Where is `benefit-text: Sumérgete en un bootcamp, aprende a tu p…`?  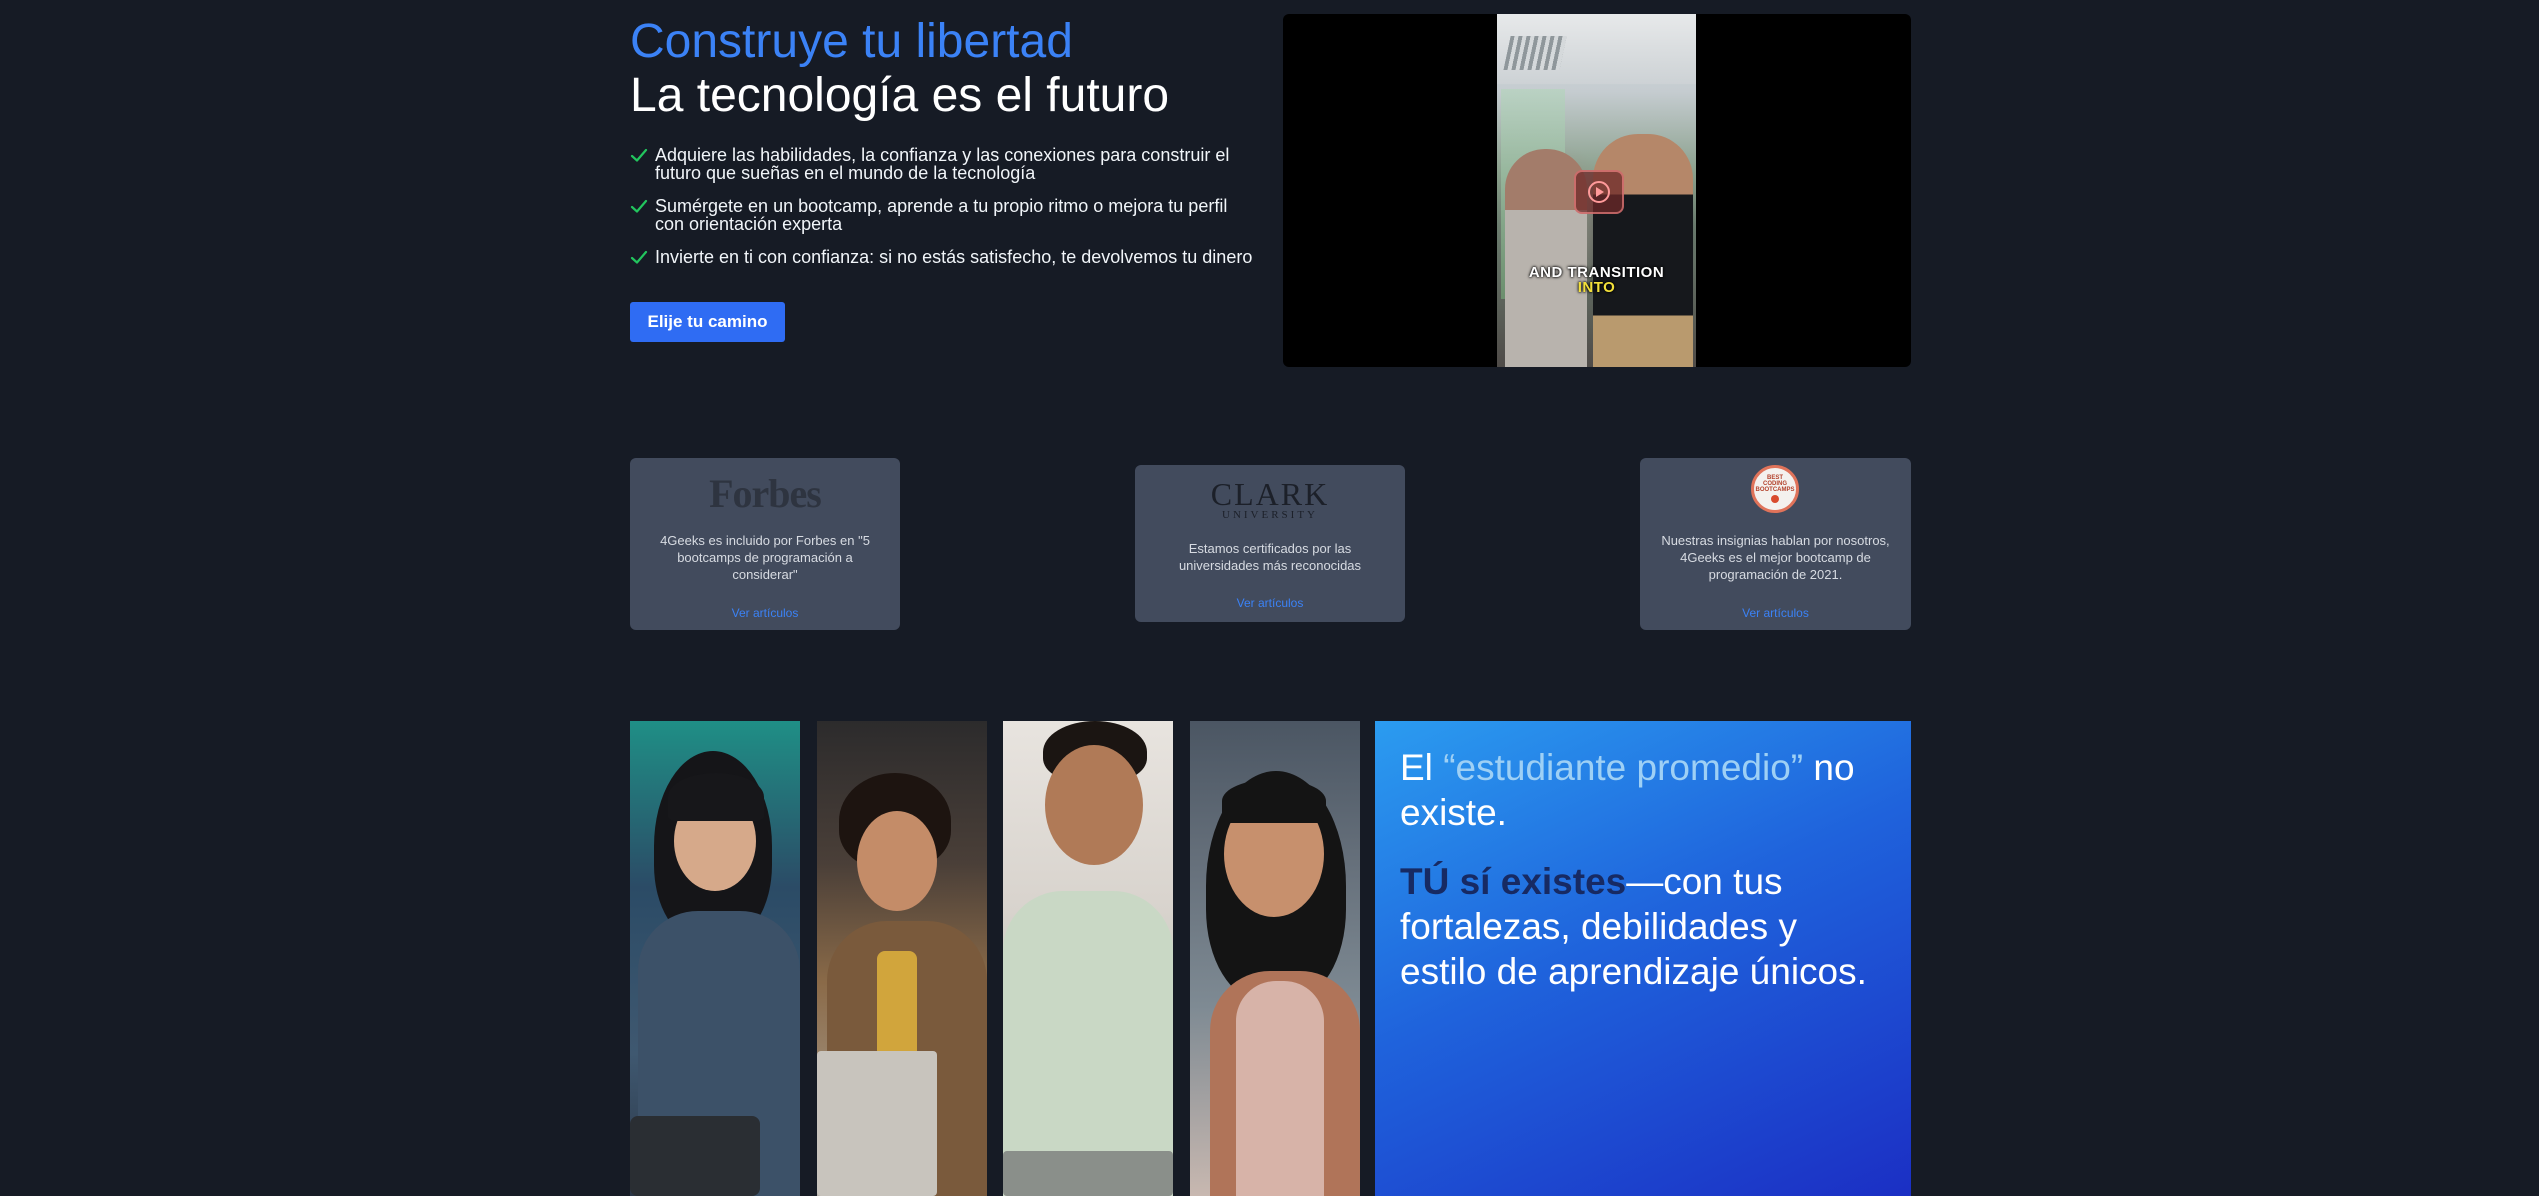 benefit-text: Sumérgete en un bootcamp, aprende a tu p… is located at coordinates (941, 215).